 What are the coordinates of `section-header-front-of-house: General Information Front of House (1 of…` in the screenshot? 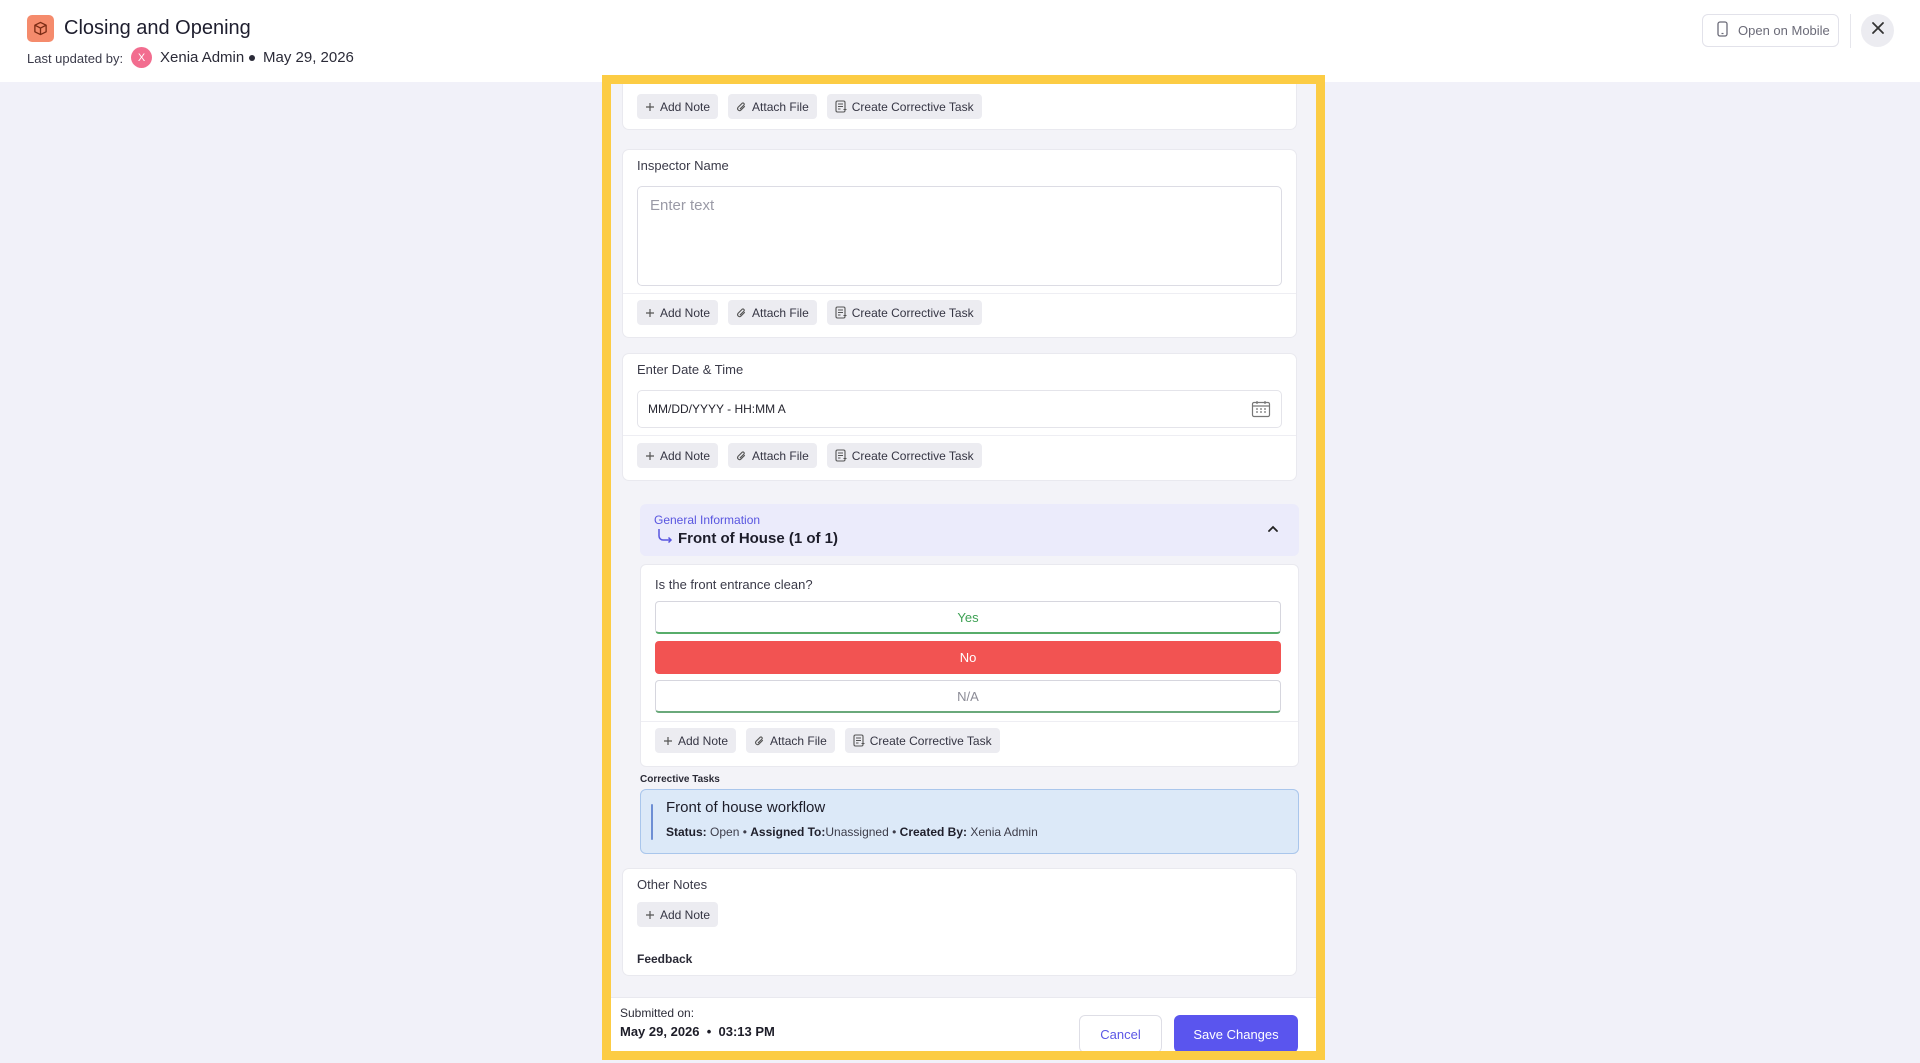 It's located at (969, 530).